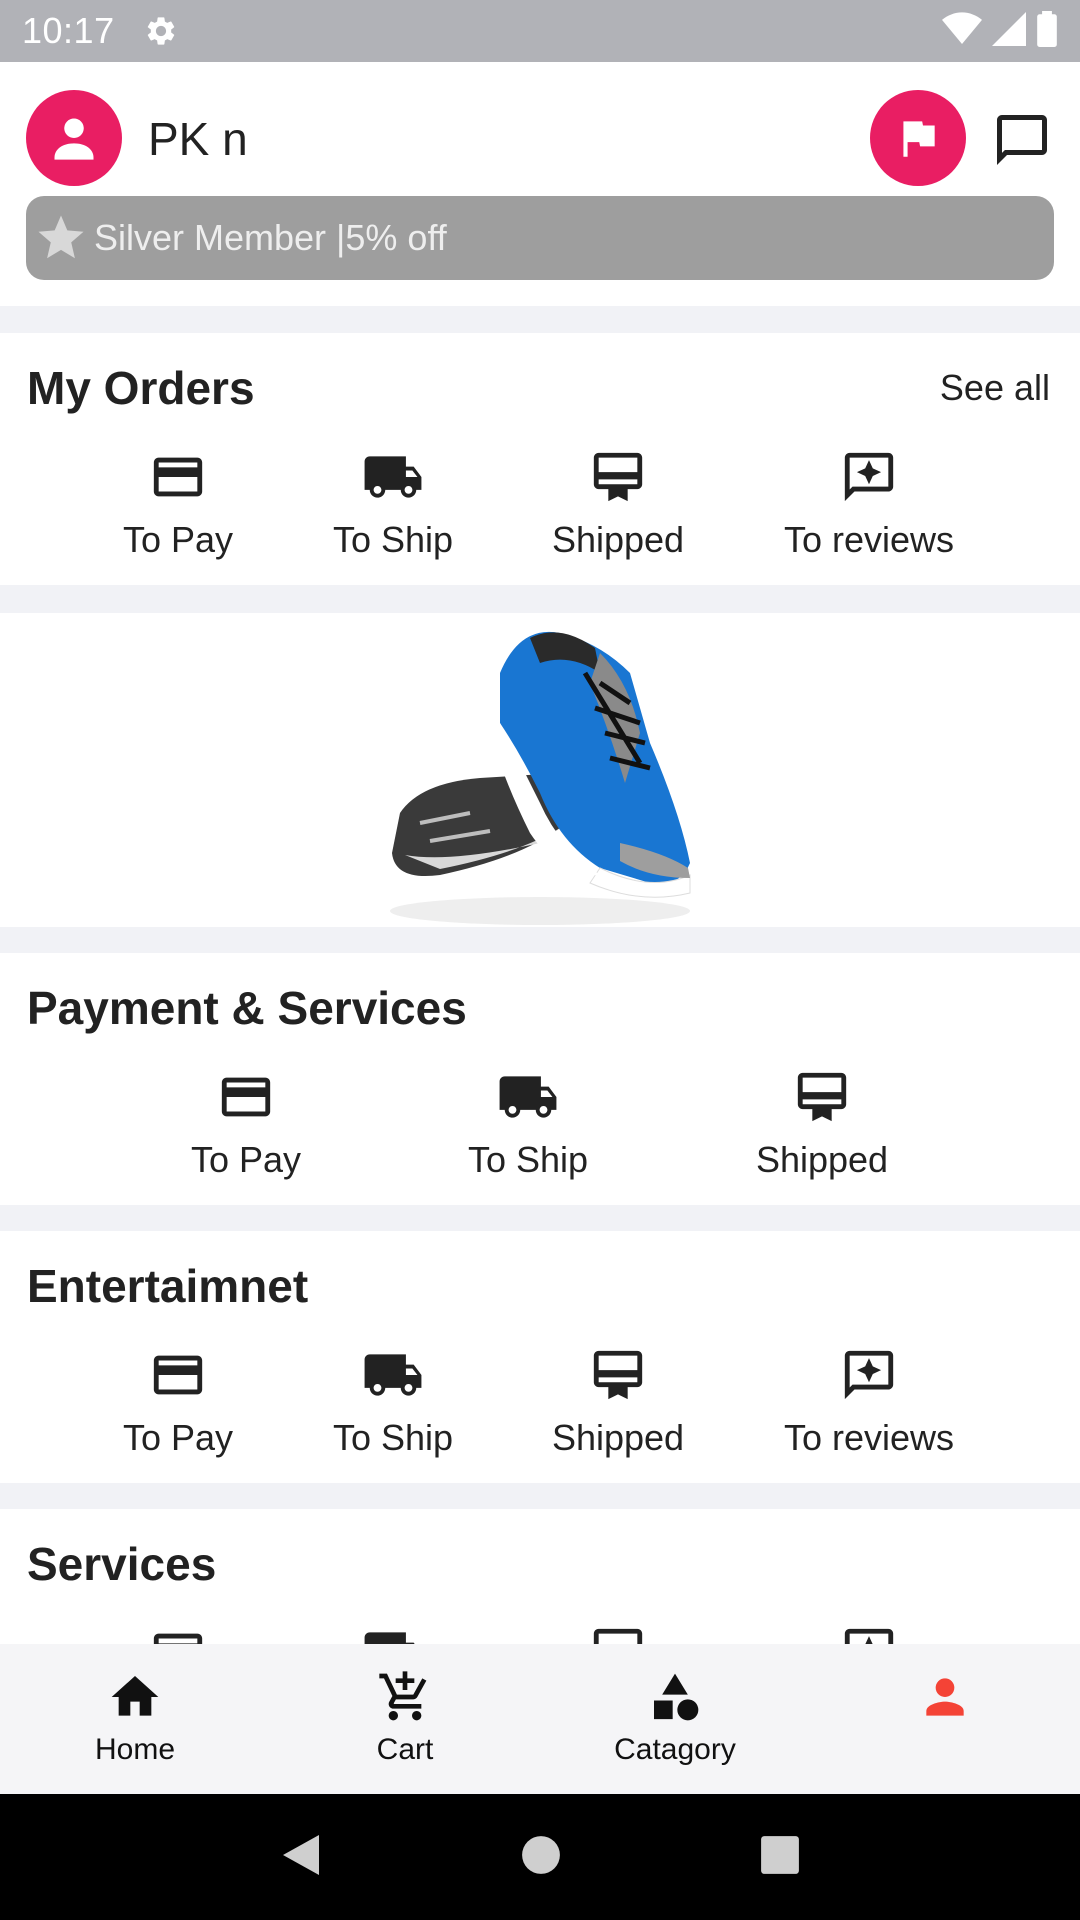 Image resolution: width=1080 pixels, height=1920 pixels. What do you see at coordinates (540, 238) in the screenshot?
I see `member-badge: Silver Member |5% off` at bounding box center [540, 238].